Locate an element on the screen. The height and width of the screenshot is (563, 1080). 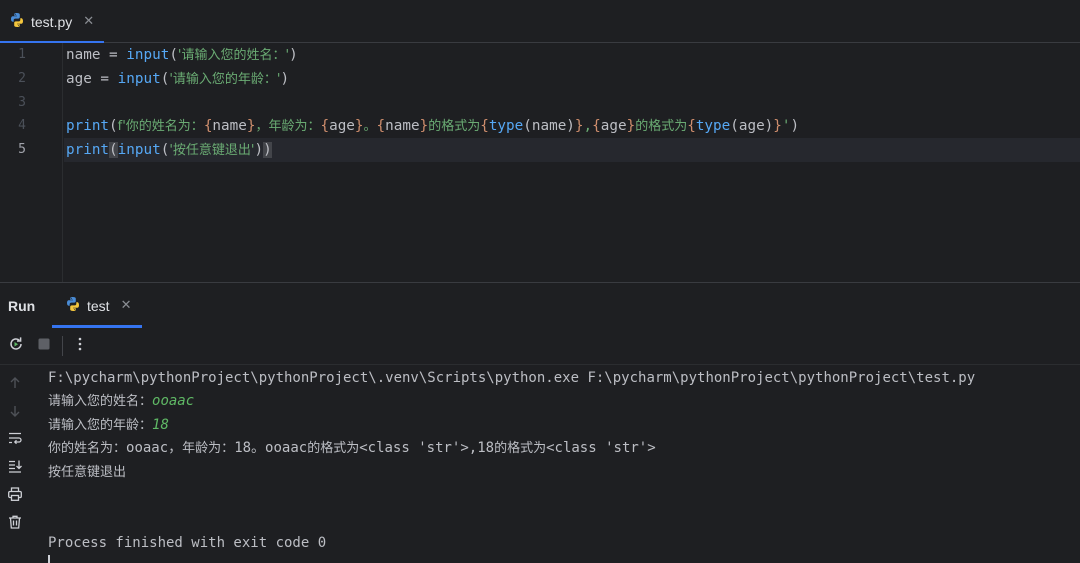
trash-icon is located at coordinates (15, 524).